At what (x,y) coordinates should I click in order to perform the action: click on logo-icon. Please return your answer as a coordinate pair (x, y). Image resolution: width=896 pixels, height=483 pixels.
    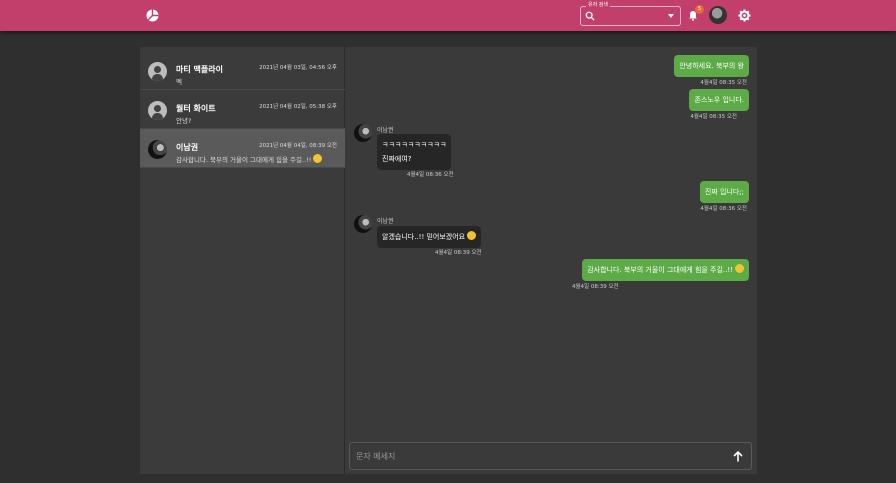
    Looking at the image, I should click on (152, 15).